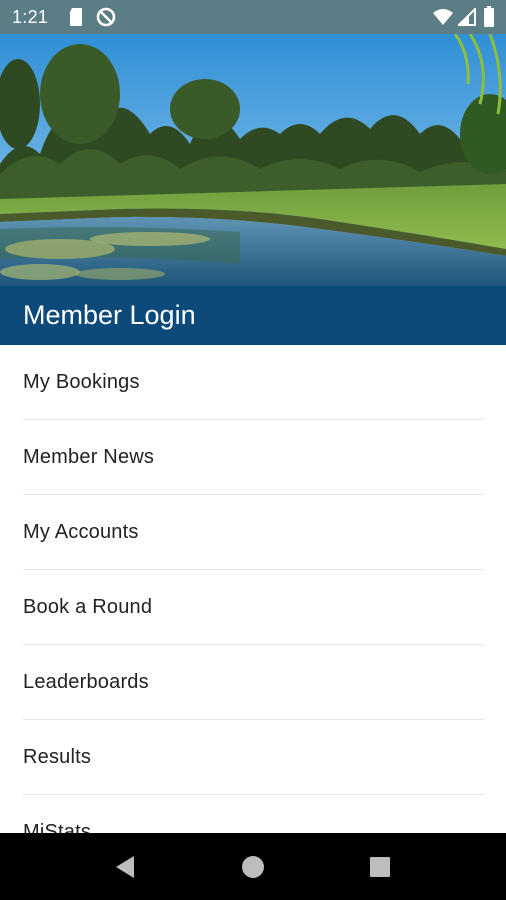  What do you see at coordinates (81, 532) in the screenshot?
I see `menu-item-label: My Accounts` at bounding box center [81, 532].